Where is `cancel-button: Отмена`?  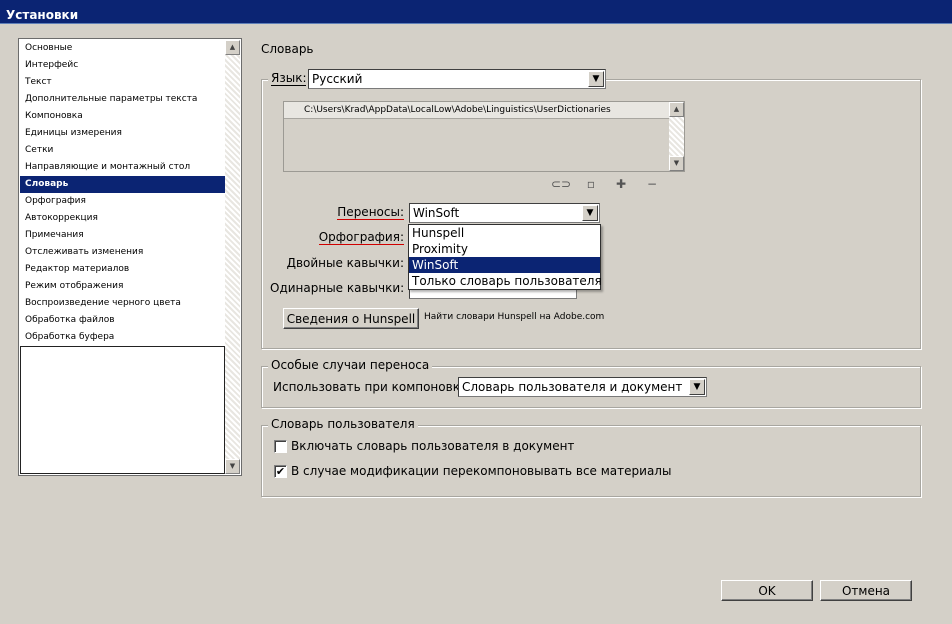
cancel-button: Отмена is located at coordinates (866, 590).